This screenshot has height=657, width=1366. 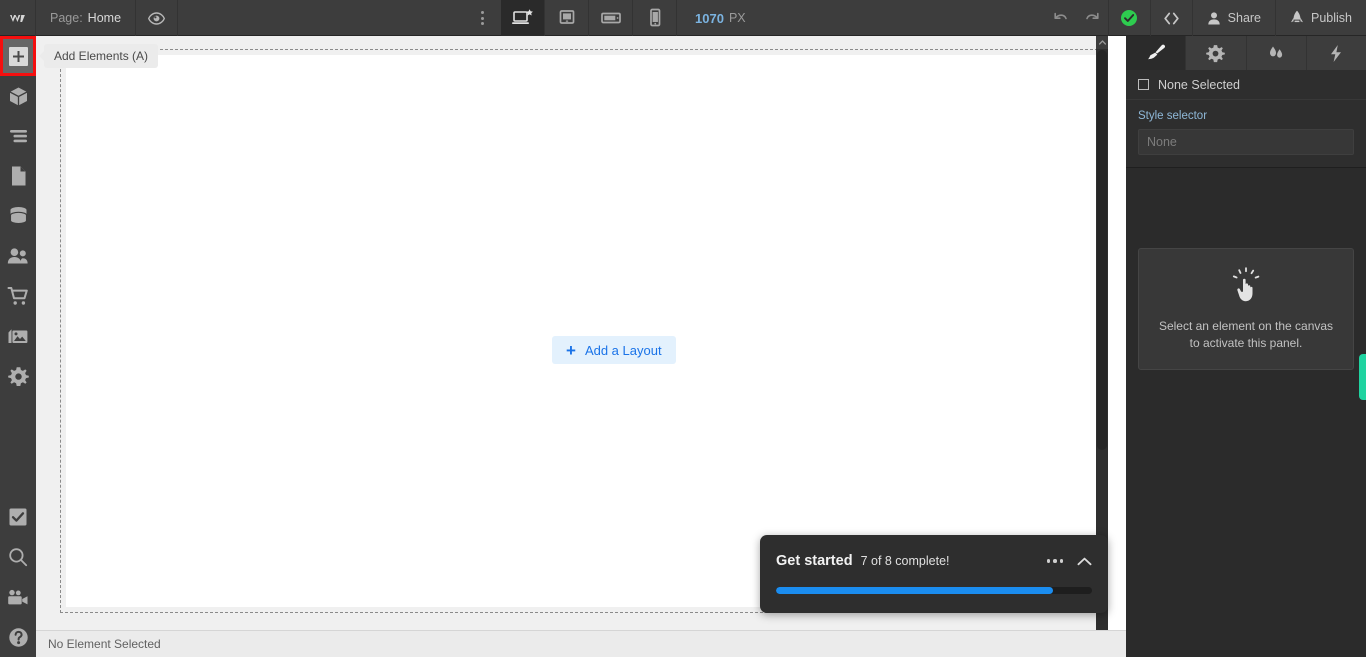 I want to click on shopping-cart-icon, so click(x=17, y=296).